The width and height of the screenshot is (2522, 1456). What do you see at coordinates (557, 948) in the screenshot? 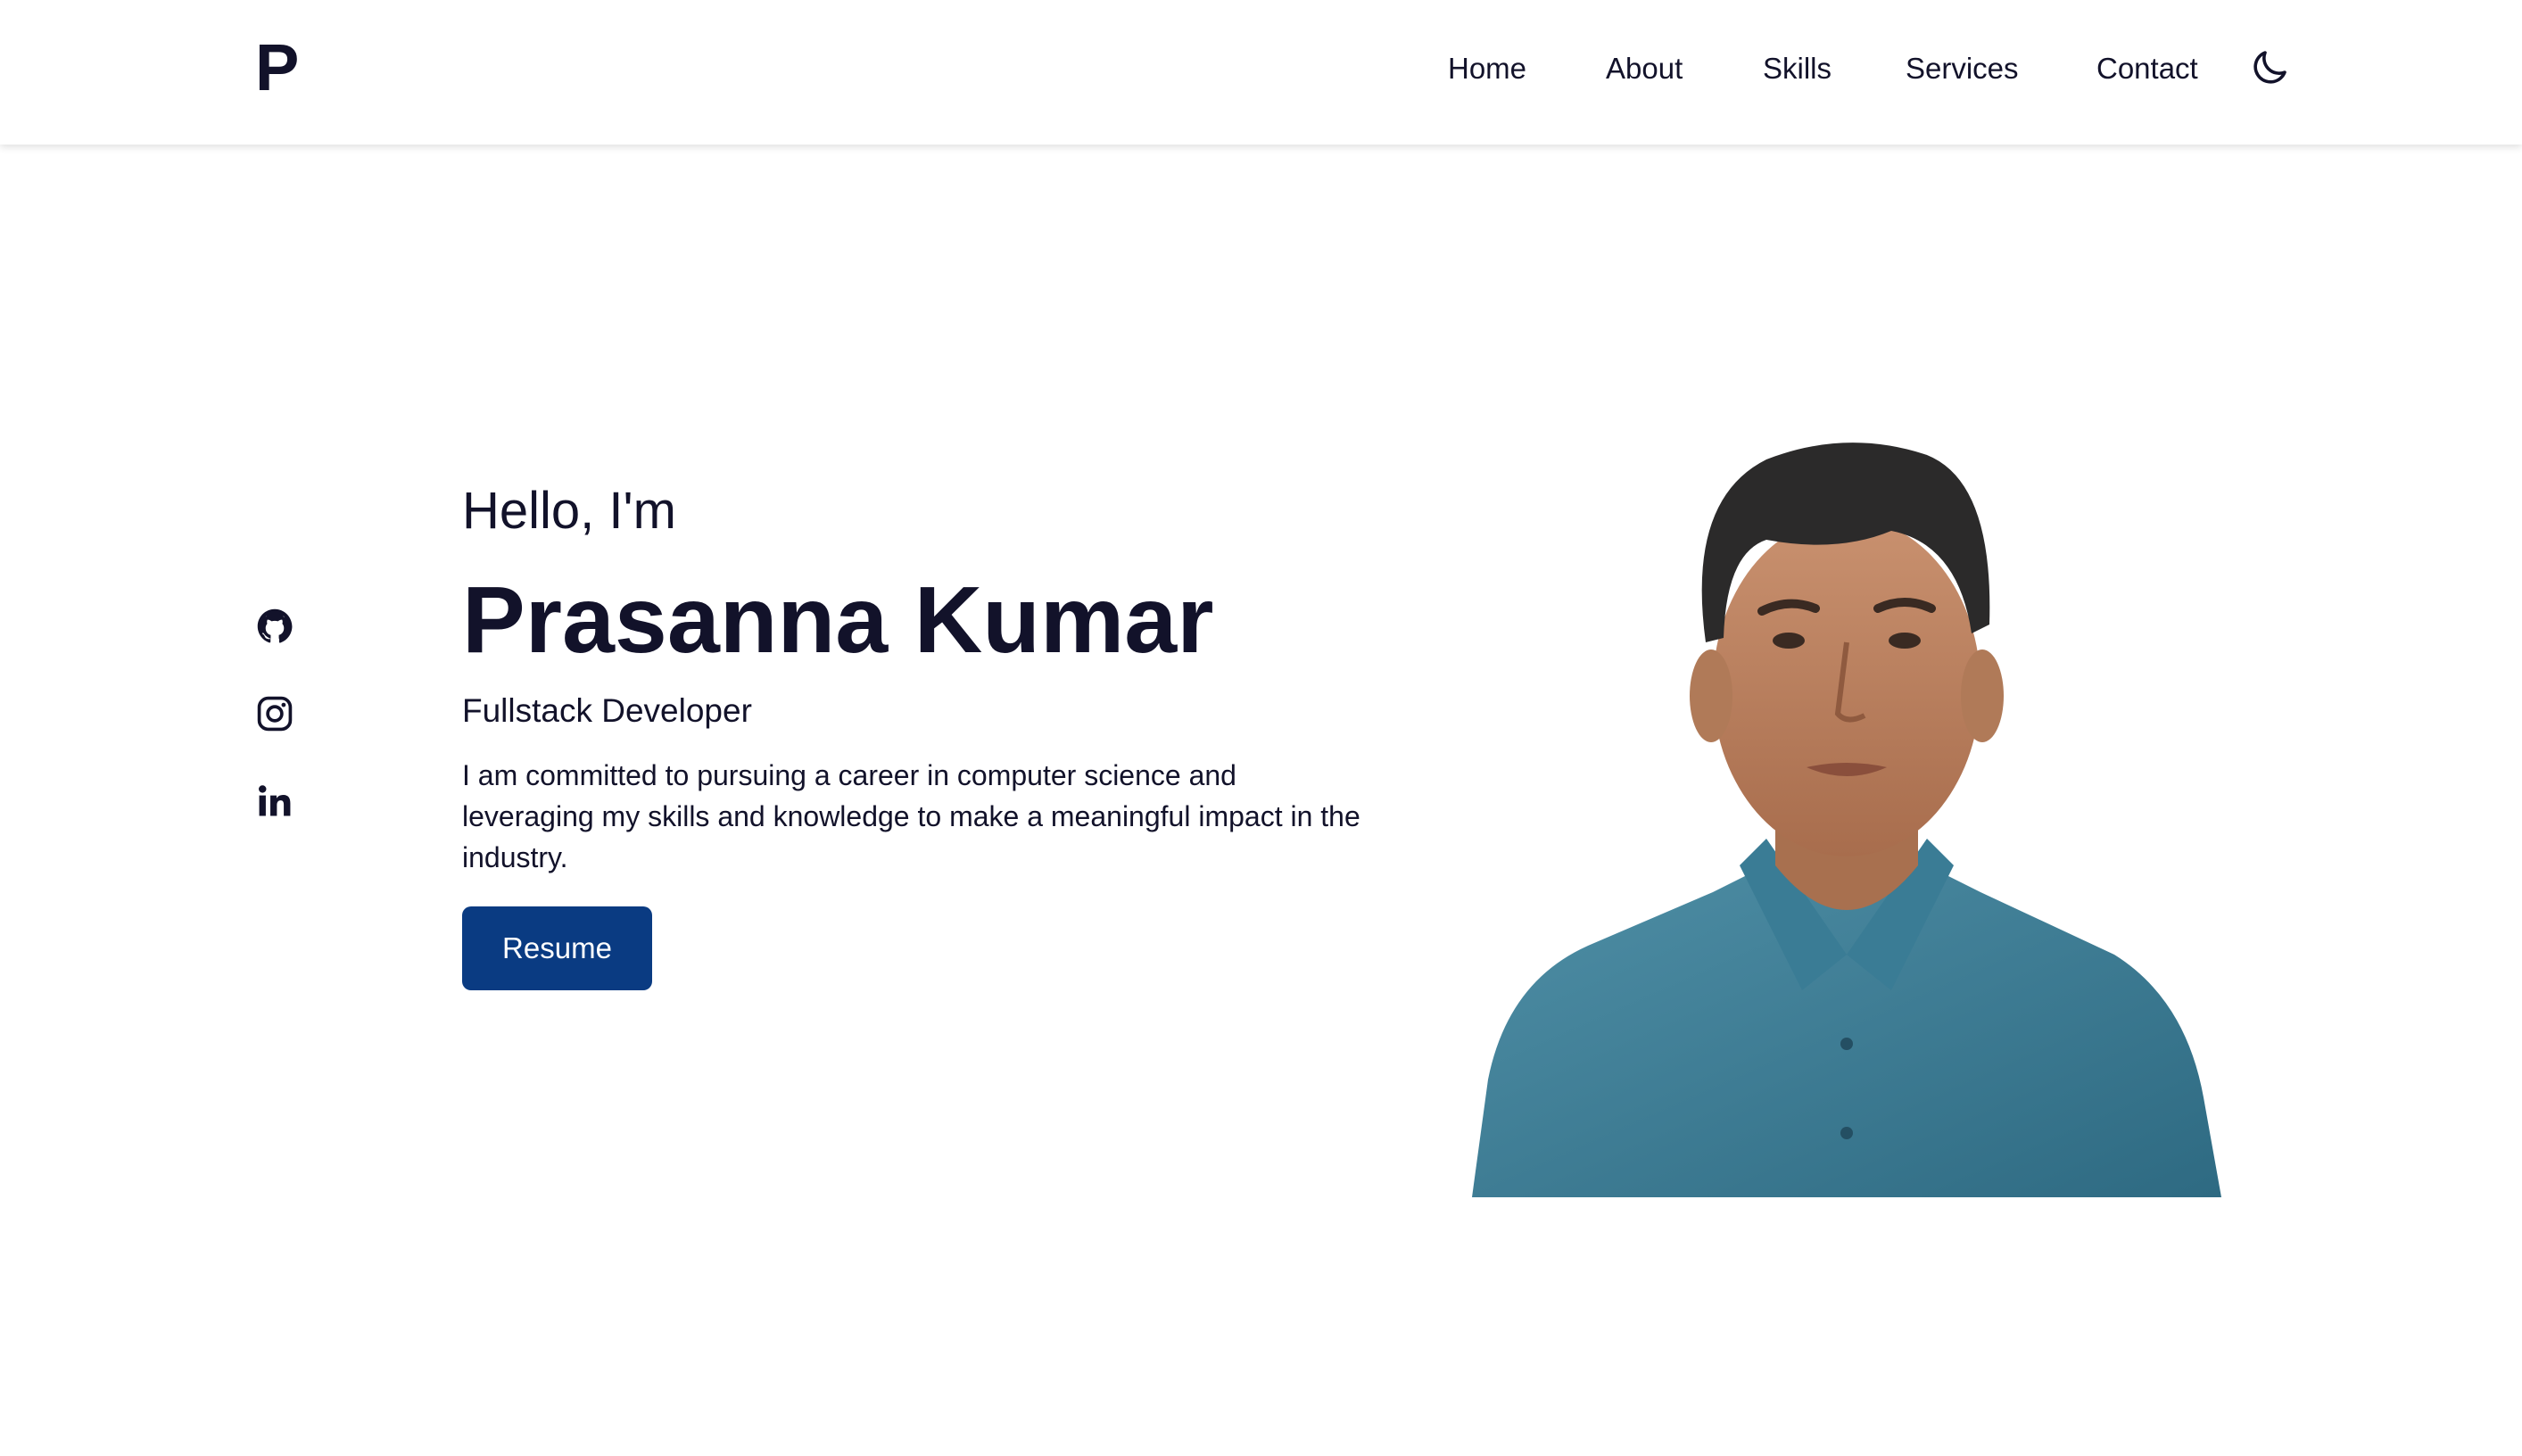
I see `resume-button: Resume` at bounding box center [557, 948].